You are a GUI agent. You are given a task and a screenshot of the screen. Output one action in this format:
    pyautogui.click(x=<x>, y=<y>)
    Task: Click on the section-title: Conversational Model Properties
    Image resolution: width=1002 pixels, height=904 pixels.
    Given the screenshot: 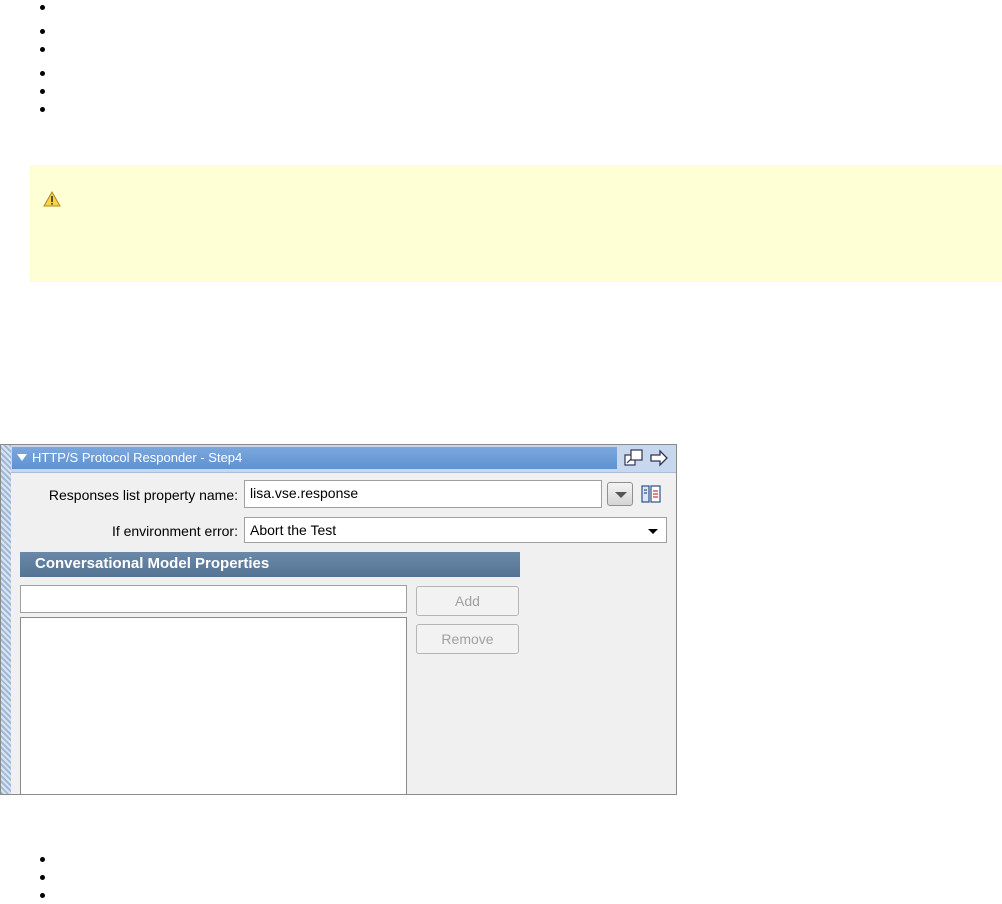 What is the action you would take?
    pyautogui.click(x=152, y=563)
    